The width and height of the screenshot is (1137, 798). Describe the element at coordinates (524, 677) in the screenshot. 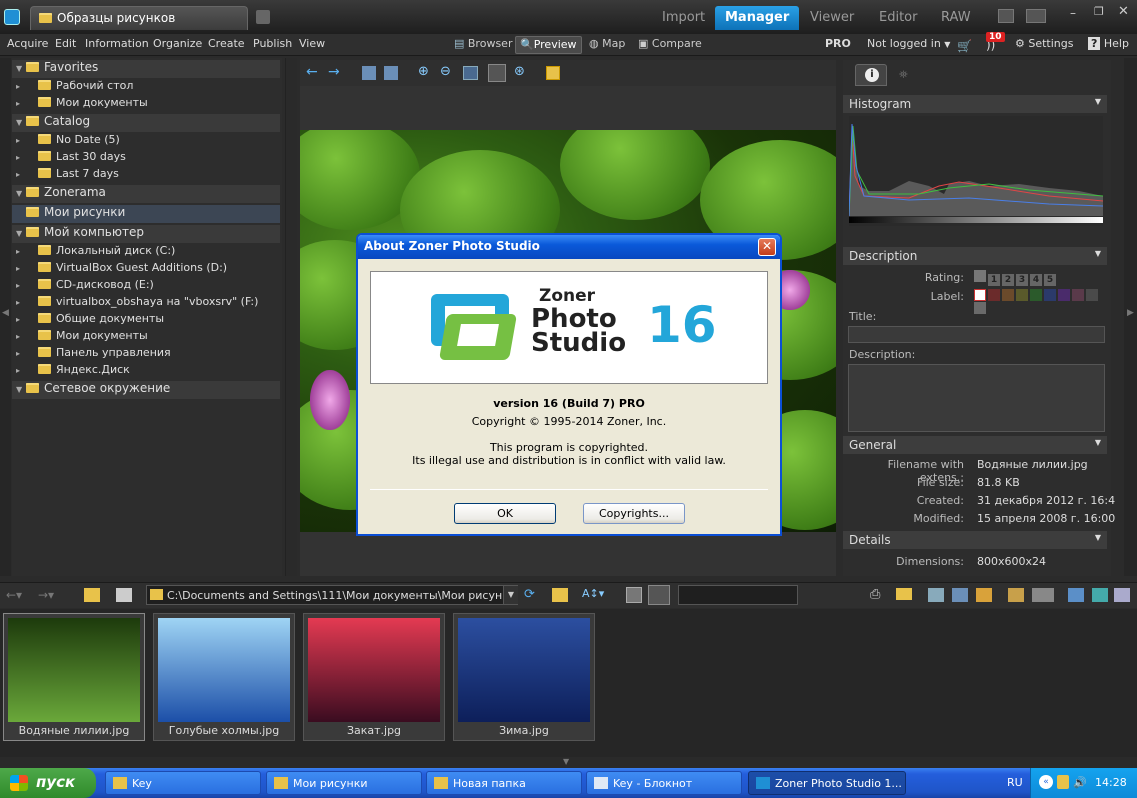

I see `thumbnail-item: Зима.jpg` at that location.